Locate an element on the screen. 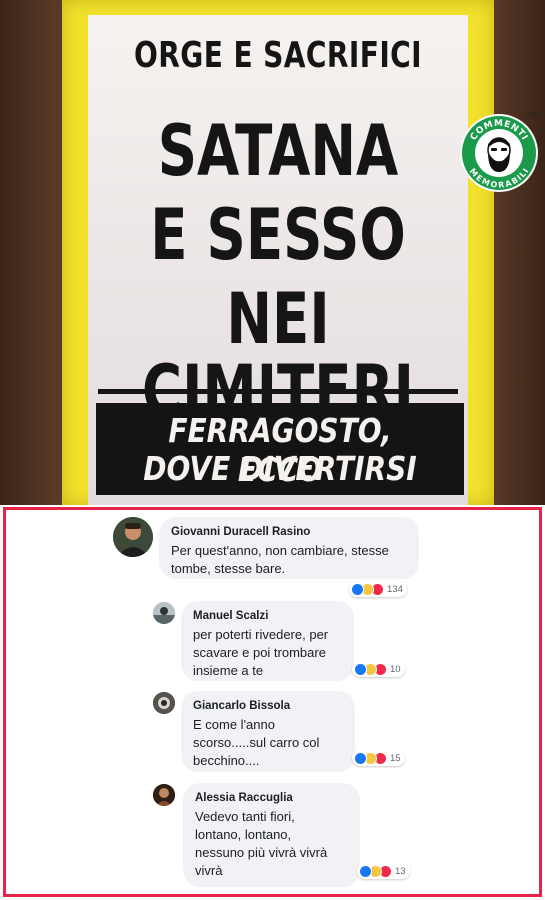 The image size is (545, 900). comment-author: Alessia Raccuglia is located at coordinates (244, 798).